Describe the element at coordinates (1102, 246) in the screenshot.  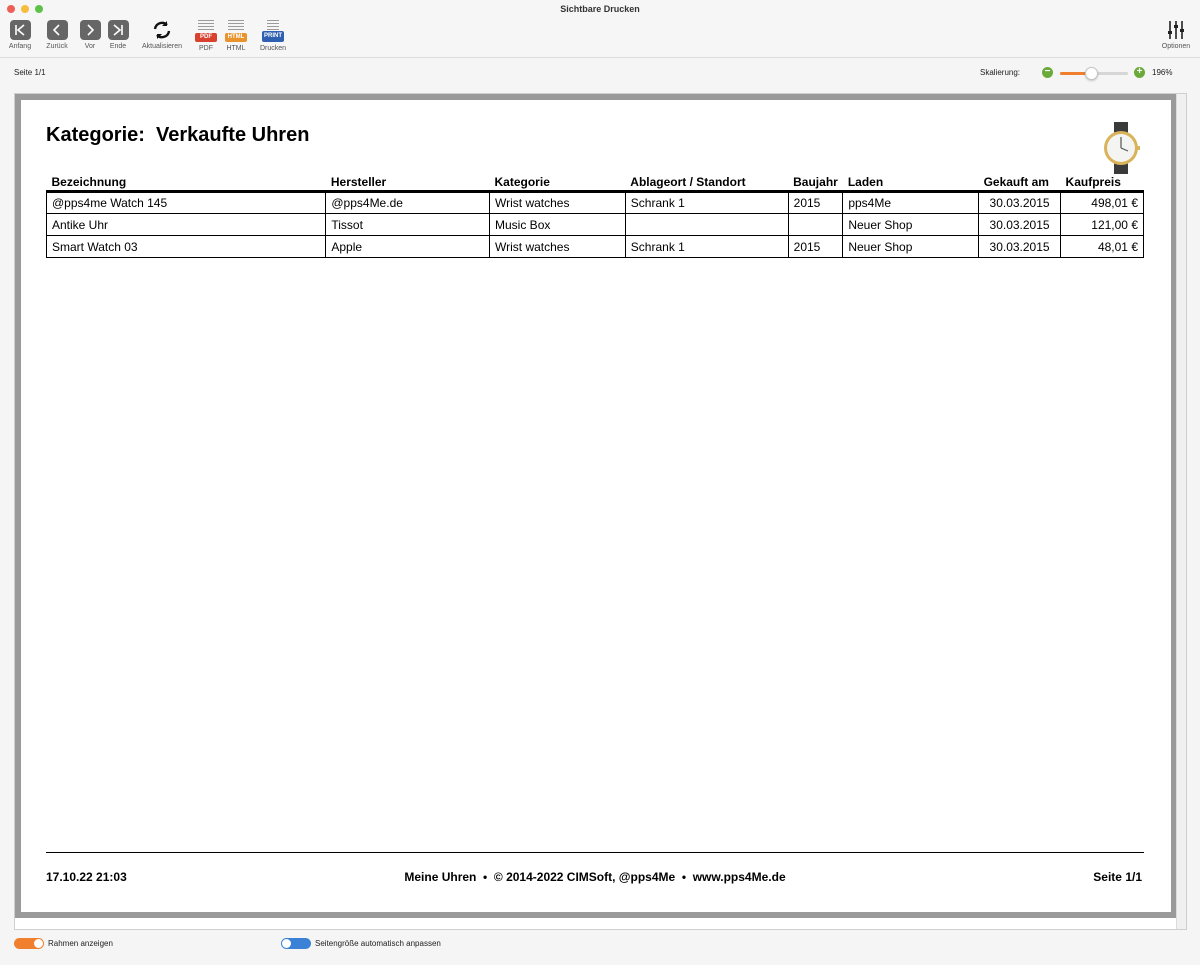
I see `table-cell: 48,01 €` at that location.